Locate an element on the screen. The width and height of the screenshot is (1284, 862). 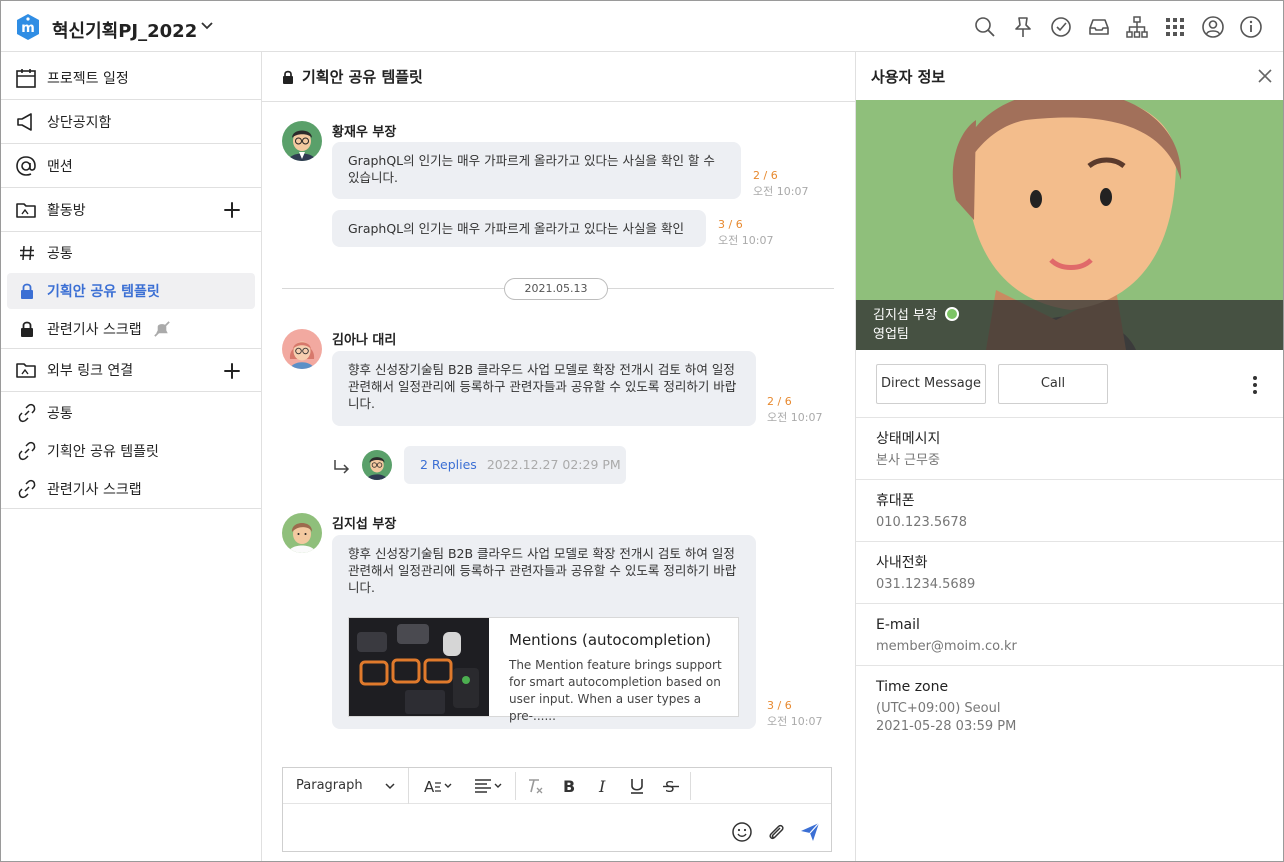
check-circle-icon is located at coordinates (1061, 27).